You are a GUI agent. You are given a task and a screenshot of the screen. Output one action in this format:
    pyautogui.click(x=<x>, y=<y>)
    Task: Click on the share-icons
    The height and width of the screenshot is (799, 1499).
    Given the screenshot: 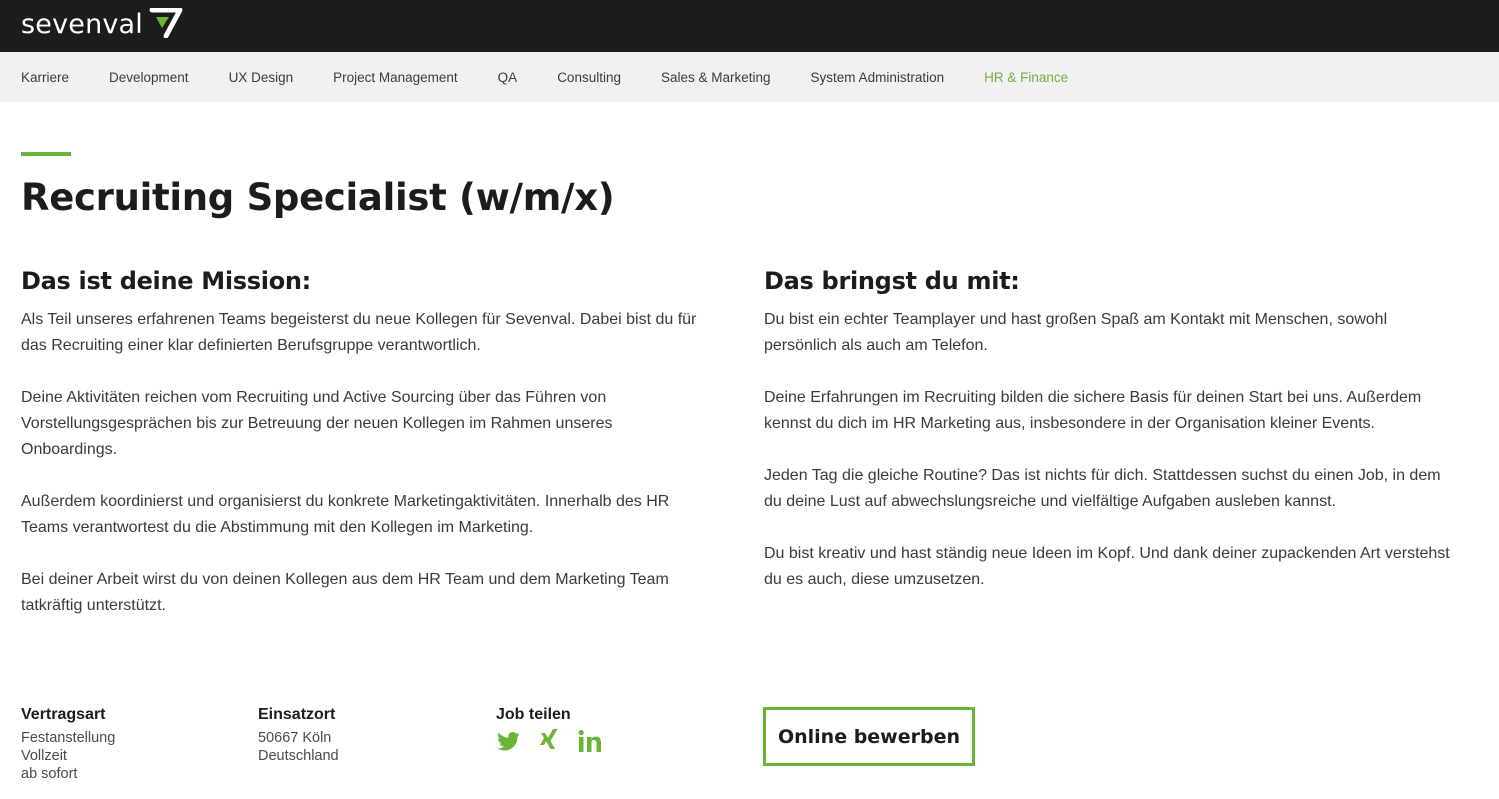 What is the action you would take?
    pyautogui.click(x=557, y=741)
    